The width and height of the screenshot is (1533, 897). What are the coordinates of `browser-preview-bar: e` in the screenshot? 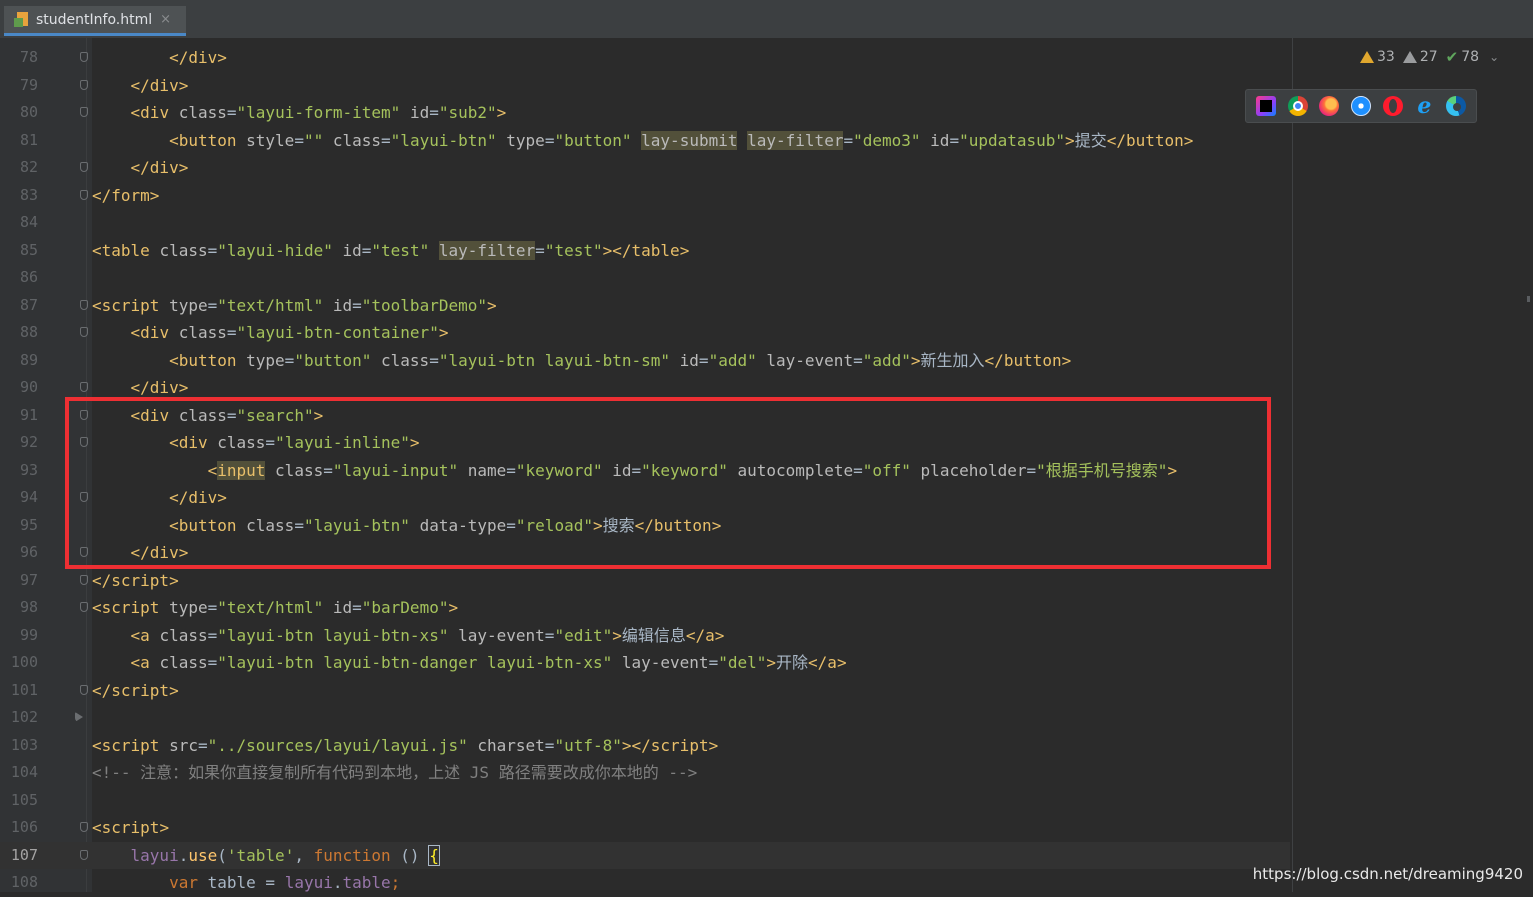 It's located at (1361, 106).